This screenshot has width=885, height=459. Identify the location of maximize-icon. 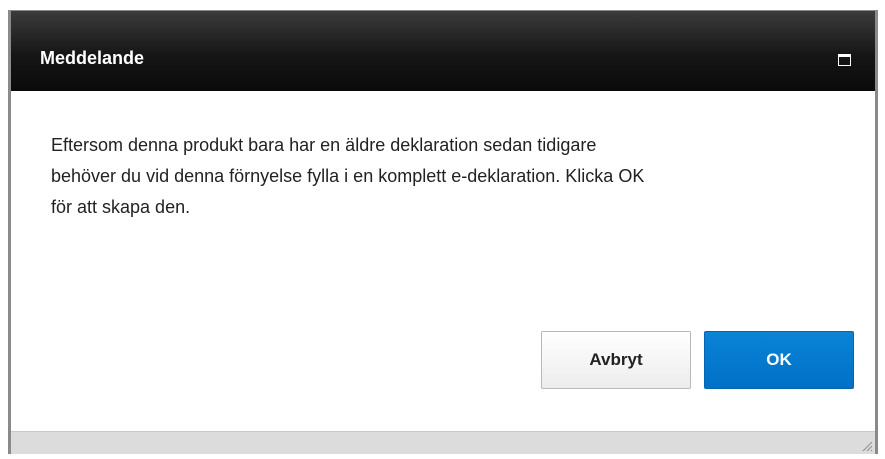
(844, 60).